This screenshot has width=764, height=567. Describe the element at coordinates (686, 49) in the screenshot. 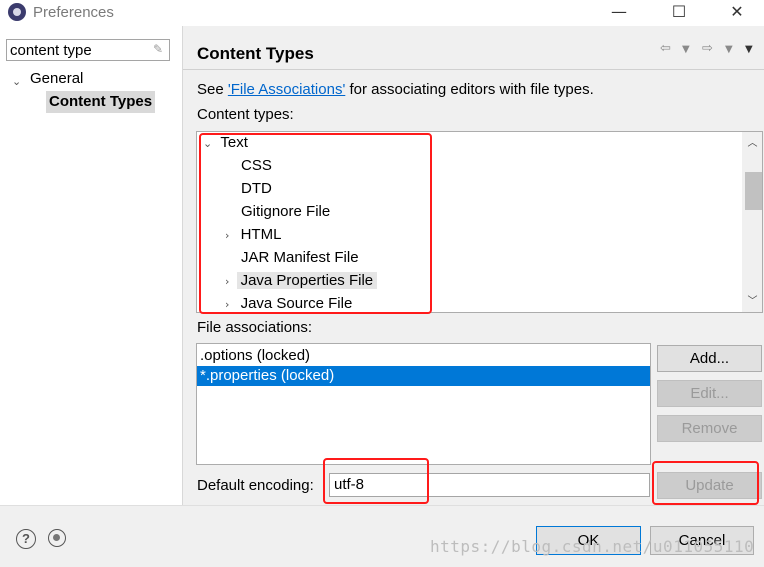

I see `back-dropdown-icon: ▼` at that location.